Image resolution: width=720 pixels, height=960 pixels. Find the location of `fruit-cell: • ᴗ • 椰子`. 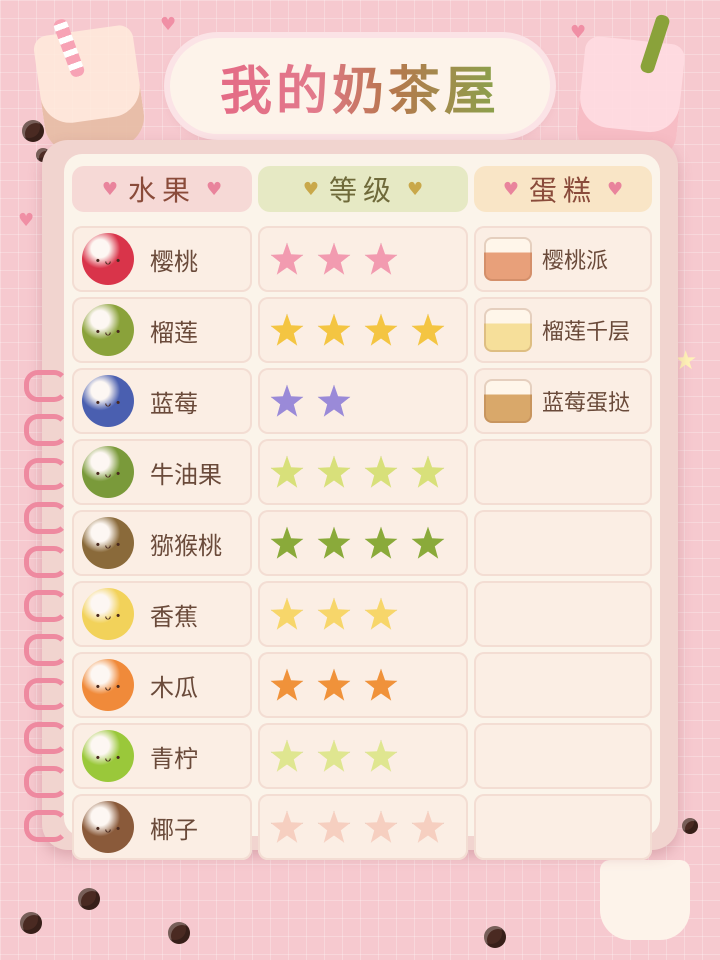

fruit-cell: • ᴗ • 椰子 is located at coordinates (162, 827).